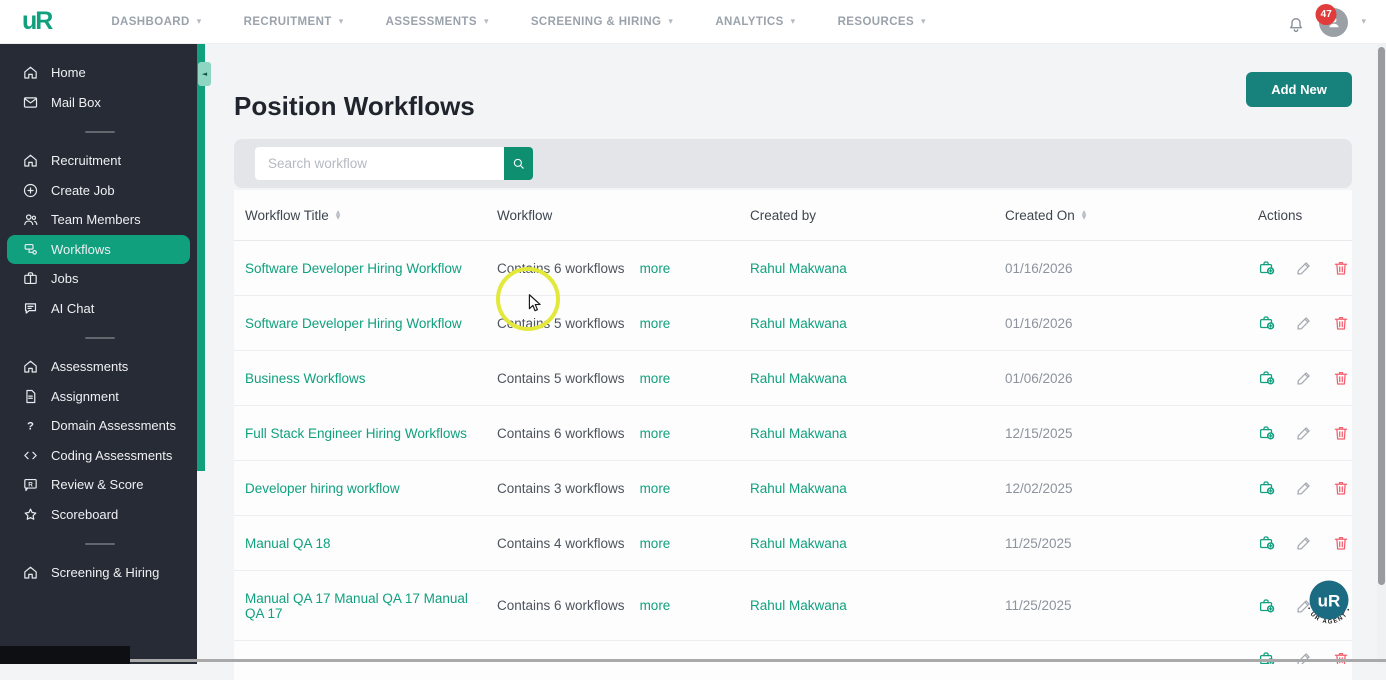 The image size is (1386, 680). Describe the element at coordinates (1039, 488) in the screenshot. I see `created-on-text: 12/02/2025` at that location.